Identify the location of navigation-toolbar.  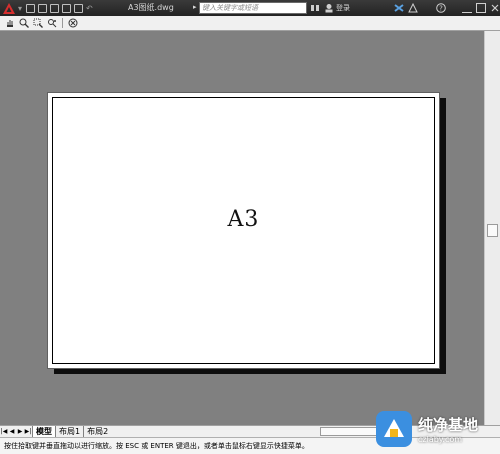
(250, 23).